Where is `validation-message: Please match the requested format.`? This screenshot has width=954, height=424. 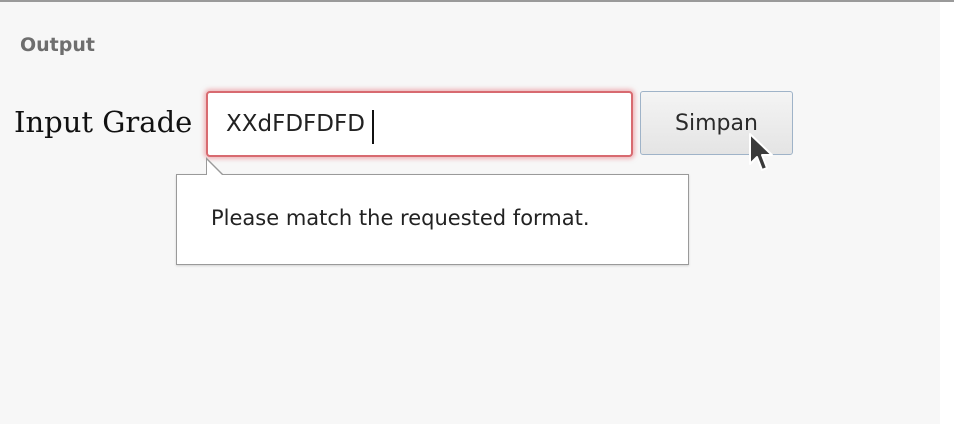 validation-message: Please match the requested format. is located at coordinates (400, 218).